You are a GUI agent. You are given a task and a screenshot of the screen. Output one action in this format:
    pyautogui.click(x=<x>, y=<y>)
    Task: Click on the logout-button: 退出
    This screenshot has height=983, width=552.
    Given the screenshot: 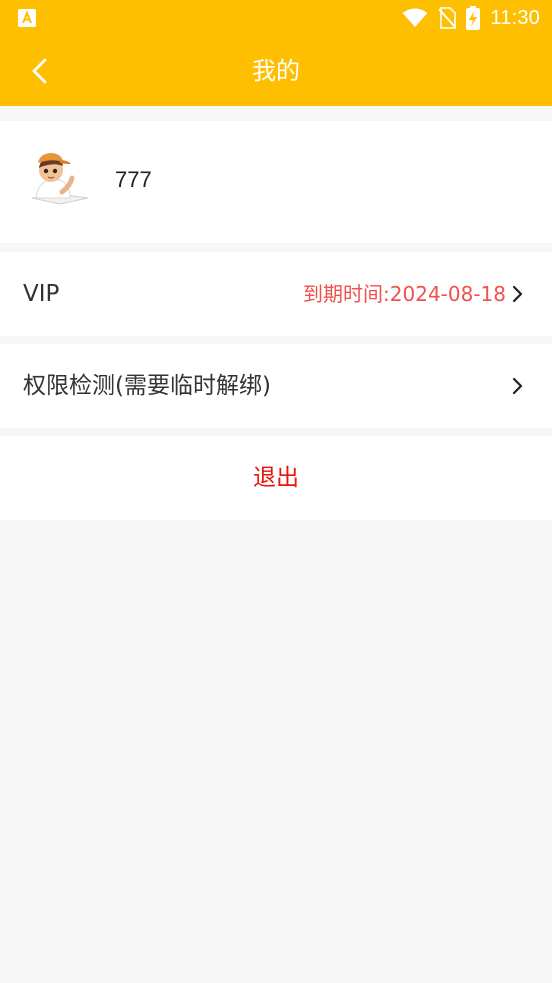 What is the action you would take?
    pyautogui.click(x=276, y=478)
    